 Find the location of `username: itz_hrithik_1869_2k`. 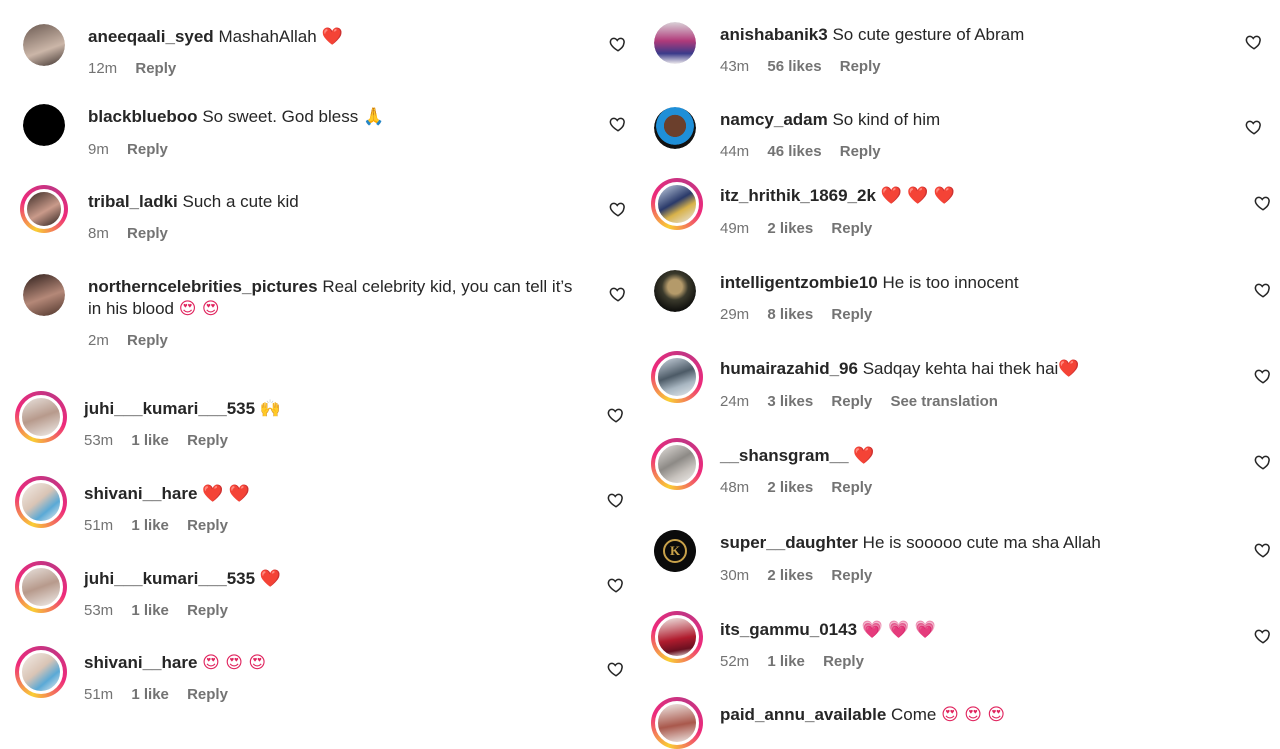

username: itz_hrithik_1869_2k is located at coordinates (798, 195).